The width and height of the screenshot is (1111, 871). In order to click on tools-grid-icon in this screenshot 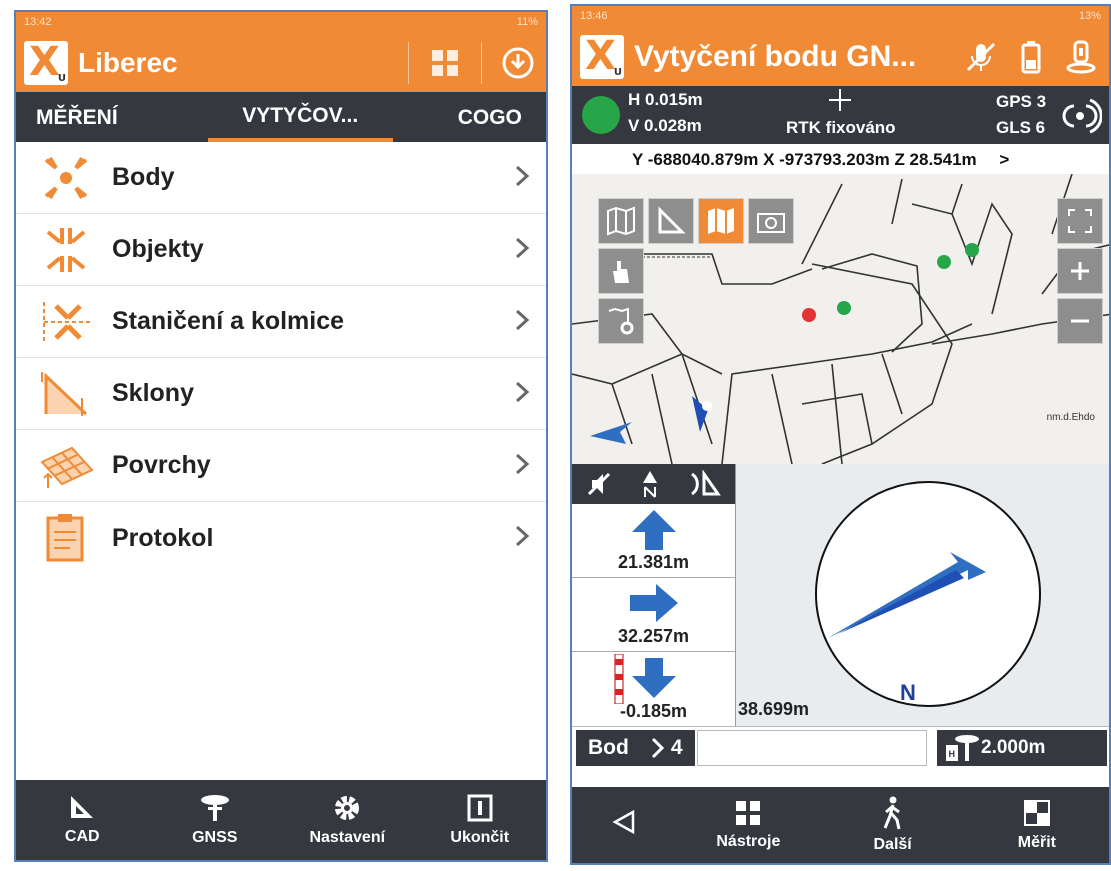, I will do `click(748, 813)`.